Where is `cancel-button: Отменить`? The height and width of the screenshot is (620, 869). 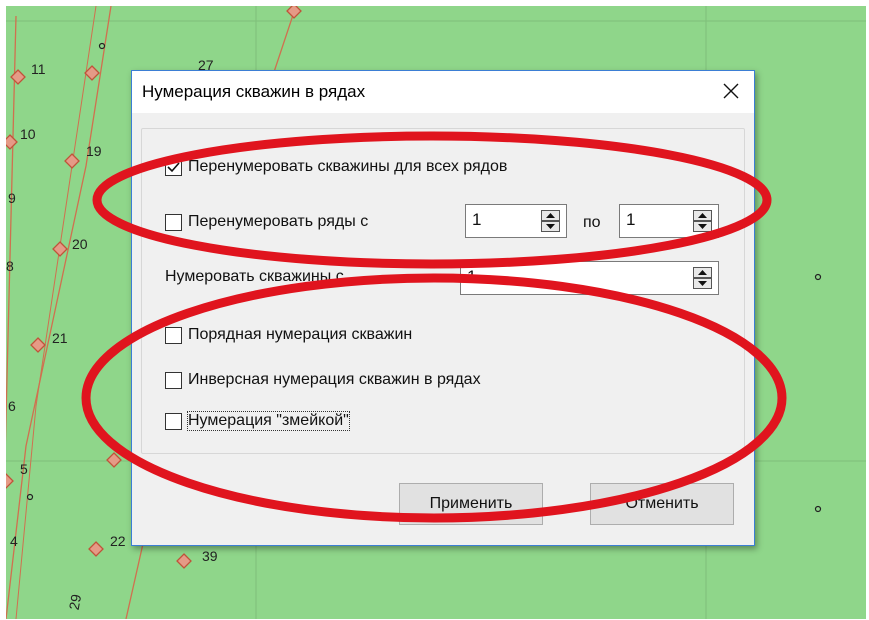
cancel-button: Отменить is located at coordinates (662, 504).